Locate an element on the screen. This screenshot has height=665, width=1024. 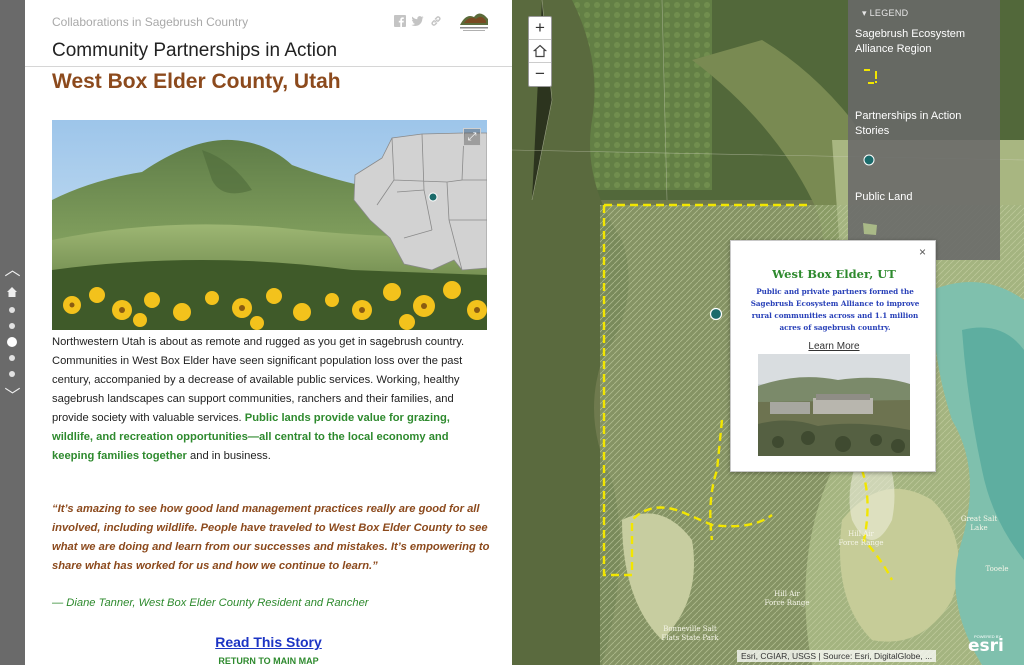
map-label-hill-afb-2: Hill Air Force Range is located at coordinates (787, 598).